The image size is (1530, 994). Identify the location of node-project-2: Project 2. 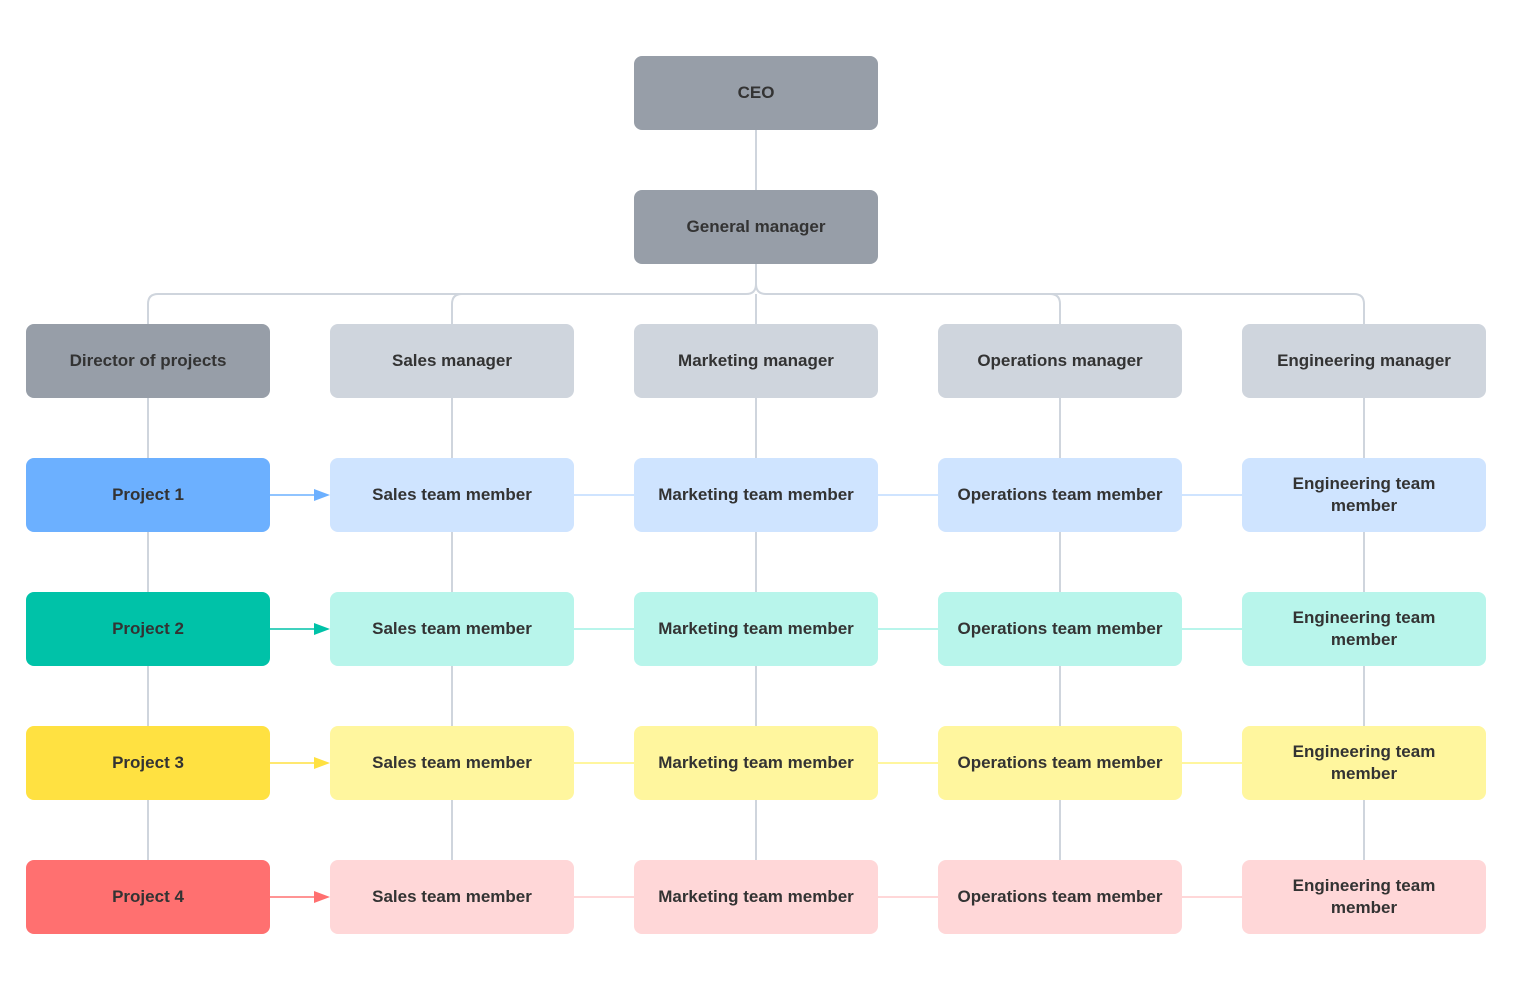
(148, 629).